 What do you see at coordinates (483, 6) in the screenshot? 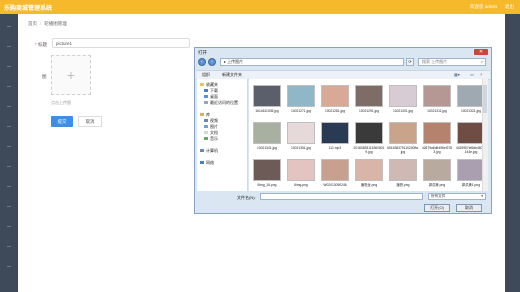
I see `user-greeting: 欢迎您 admin` at bounding box center [483, 6].